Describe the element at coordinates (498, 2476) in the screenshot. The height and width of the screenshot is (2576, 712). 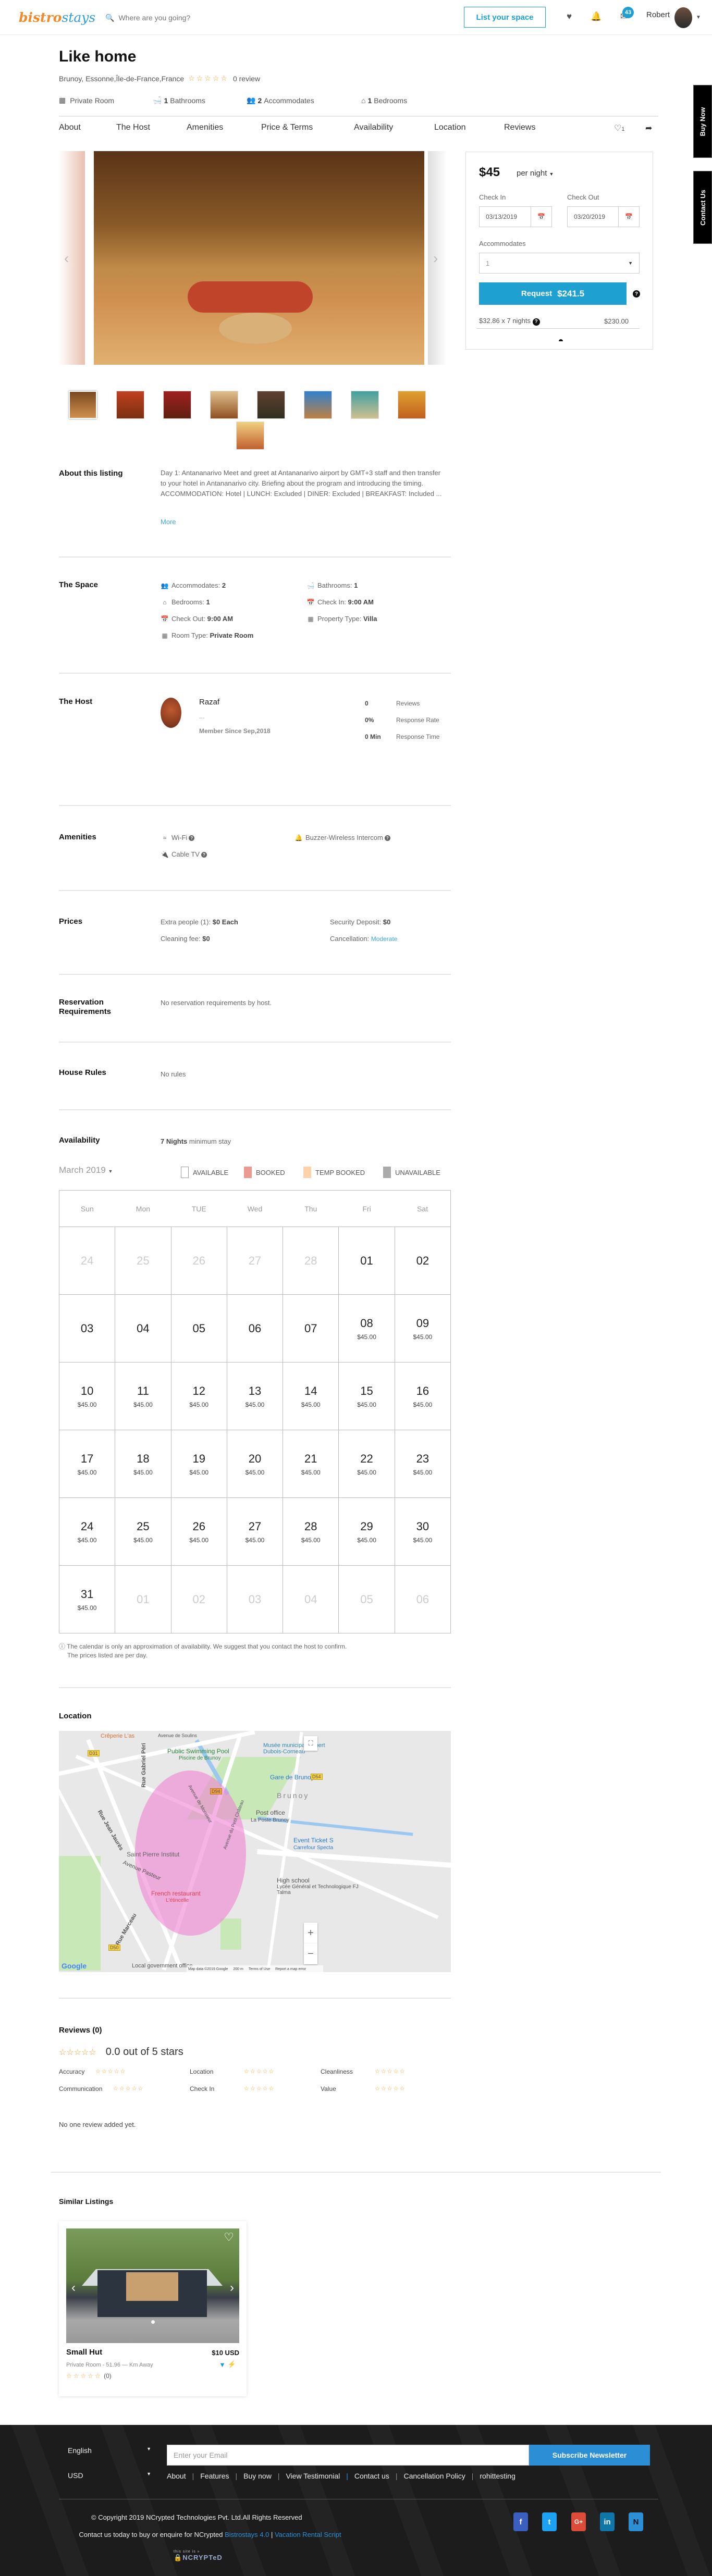
I see `footer-link-rohittesting: rohittesting` at that location.